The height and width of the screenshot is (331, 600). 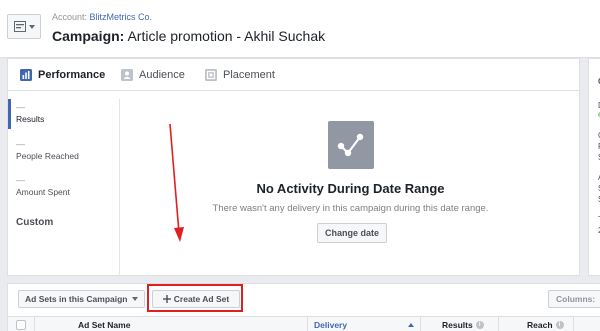 What do you see at coordinates (34, 222) in the screenshot?
I see `custom-metric-link: Custom` at bounding box center [34, 222].